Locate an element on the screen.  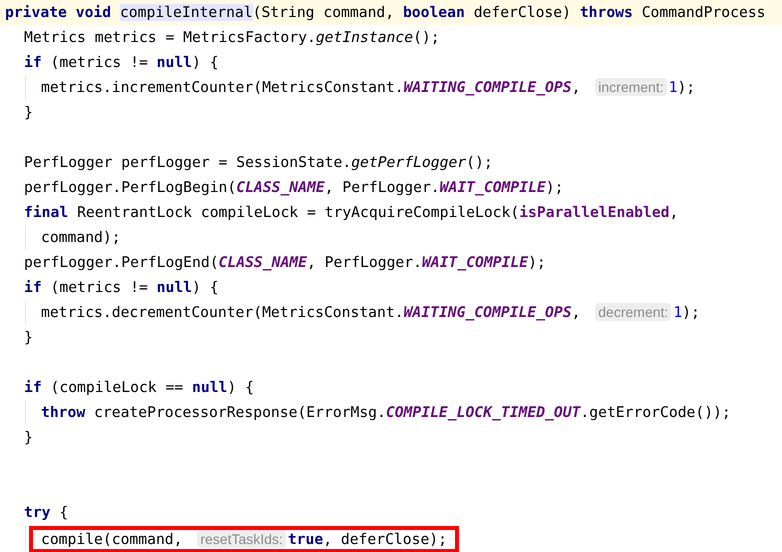
code-text: perfLogger.PerfLogBegin( is located at coordinates (130, 187).